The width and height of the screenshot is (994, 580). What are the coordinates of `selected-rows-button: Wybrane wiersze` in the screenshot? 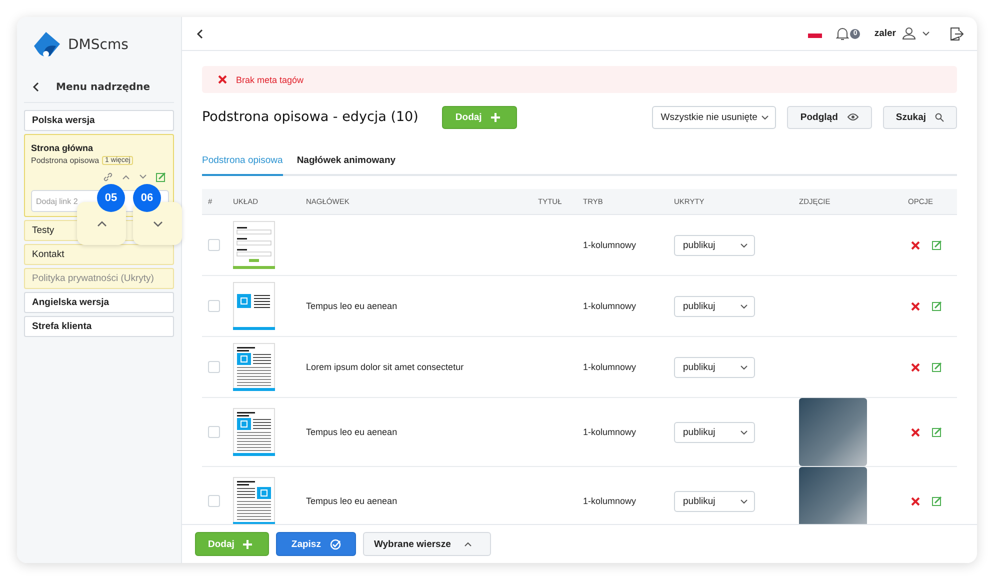 It's located at (426, 544).